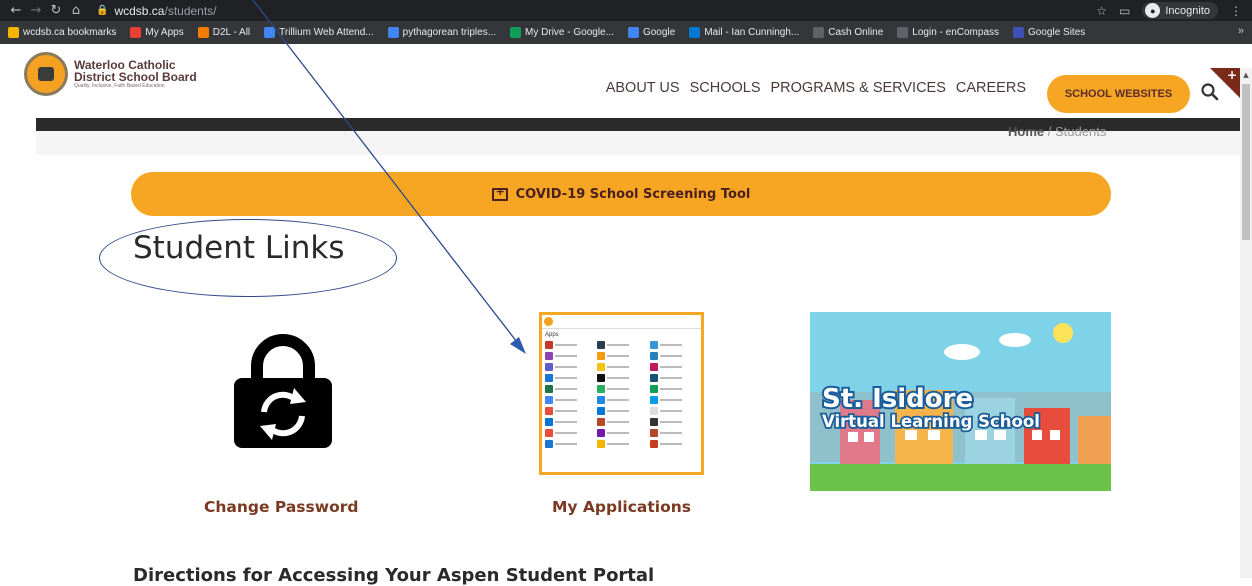 The image size is (1252, 586). Describe the element at coordinates (1241, 31) in the screenshot. I see `more-bookmarks-icon: »` at that location.